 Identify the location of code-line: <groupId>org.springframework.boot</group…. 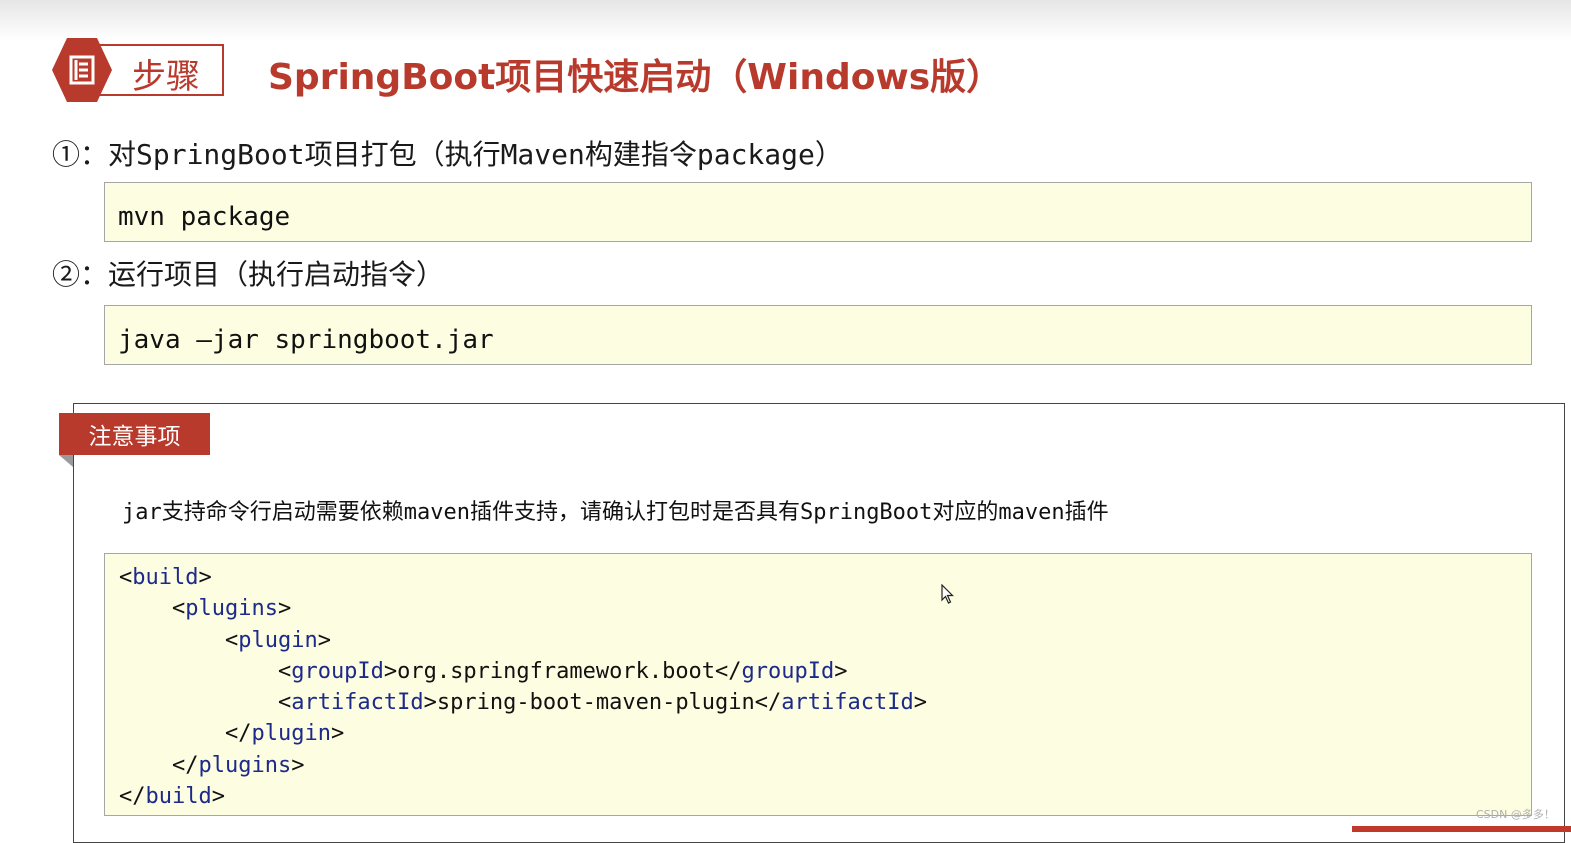
(818, 671).